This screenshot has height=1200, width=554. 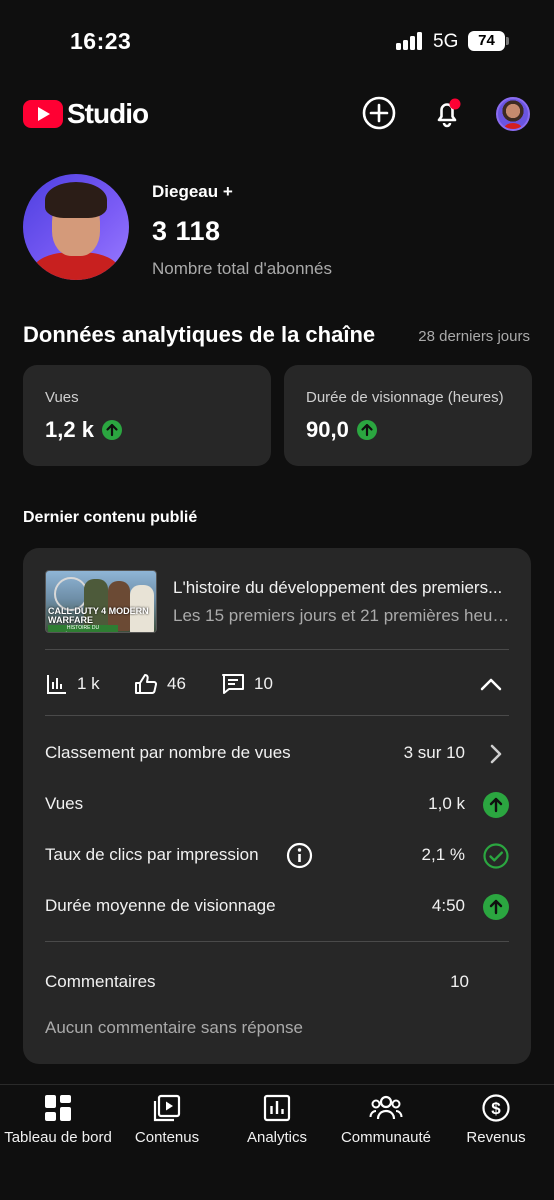 I want to click on row-value: 4:50, so click(x=448, y=905).